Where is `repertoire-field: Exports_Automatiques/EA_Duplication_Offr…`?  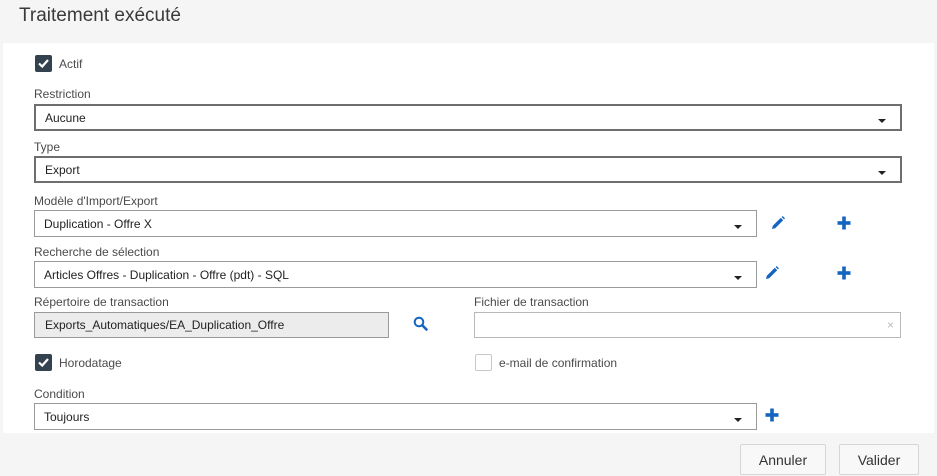 repertoire-field: Exports_Automatiques/EA_Duplication_Offr… is located at coordinates (211, 325).